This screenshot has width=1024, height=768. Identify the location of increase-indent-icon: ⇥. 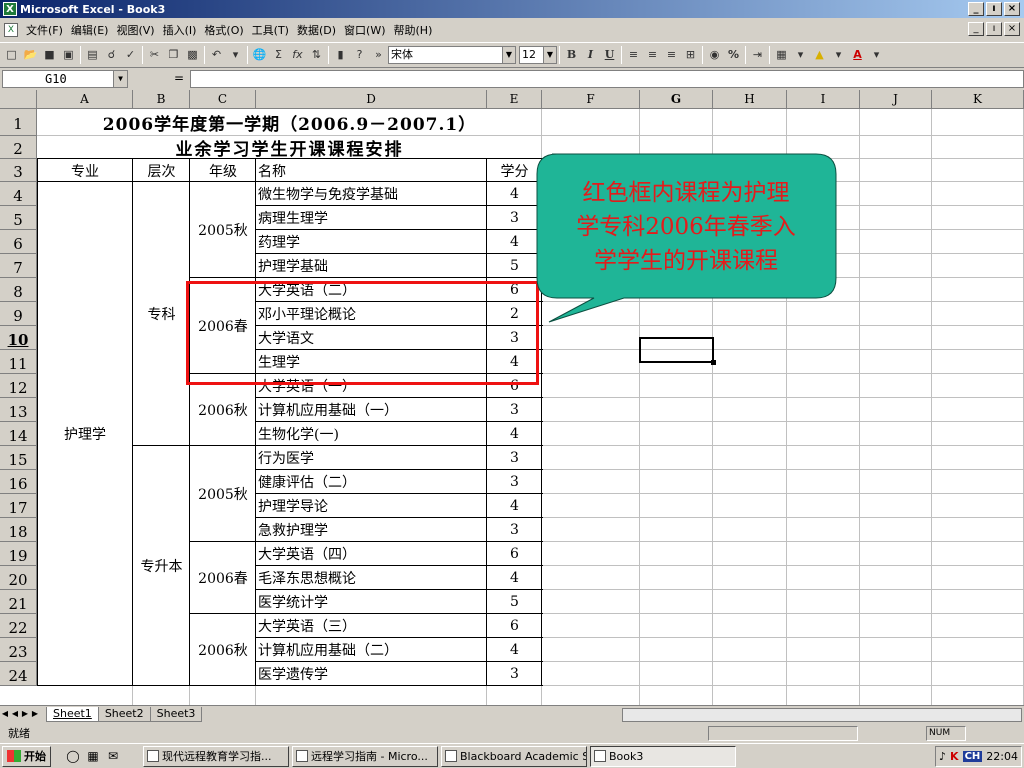
(757, 55).